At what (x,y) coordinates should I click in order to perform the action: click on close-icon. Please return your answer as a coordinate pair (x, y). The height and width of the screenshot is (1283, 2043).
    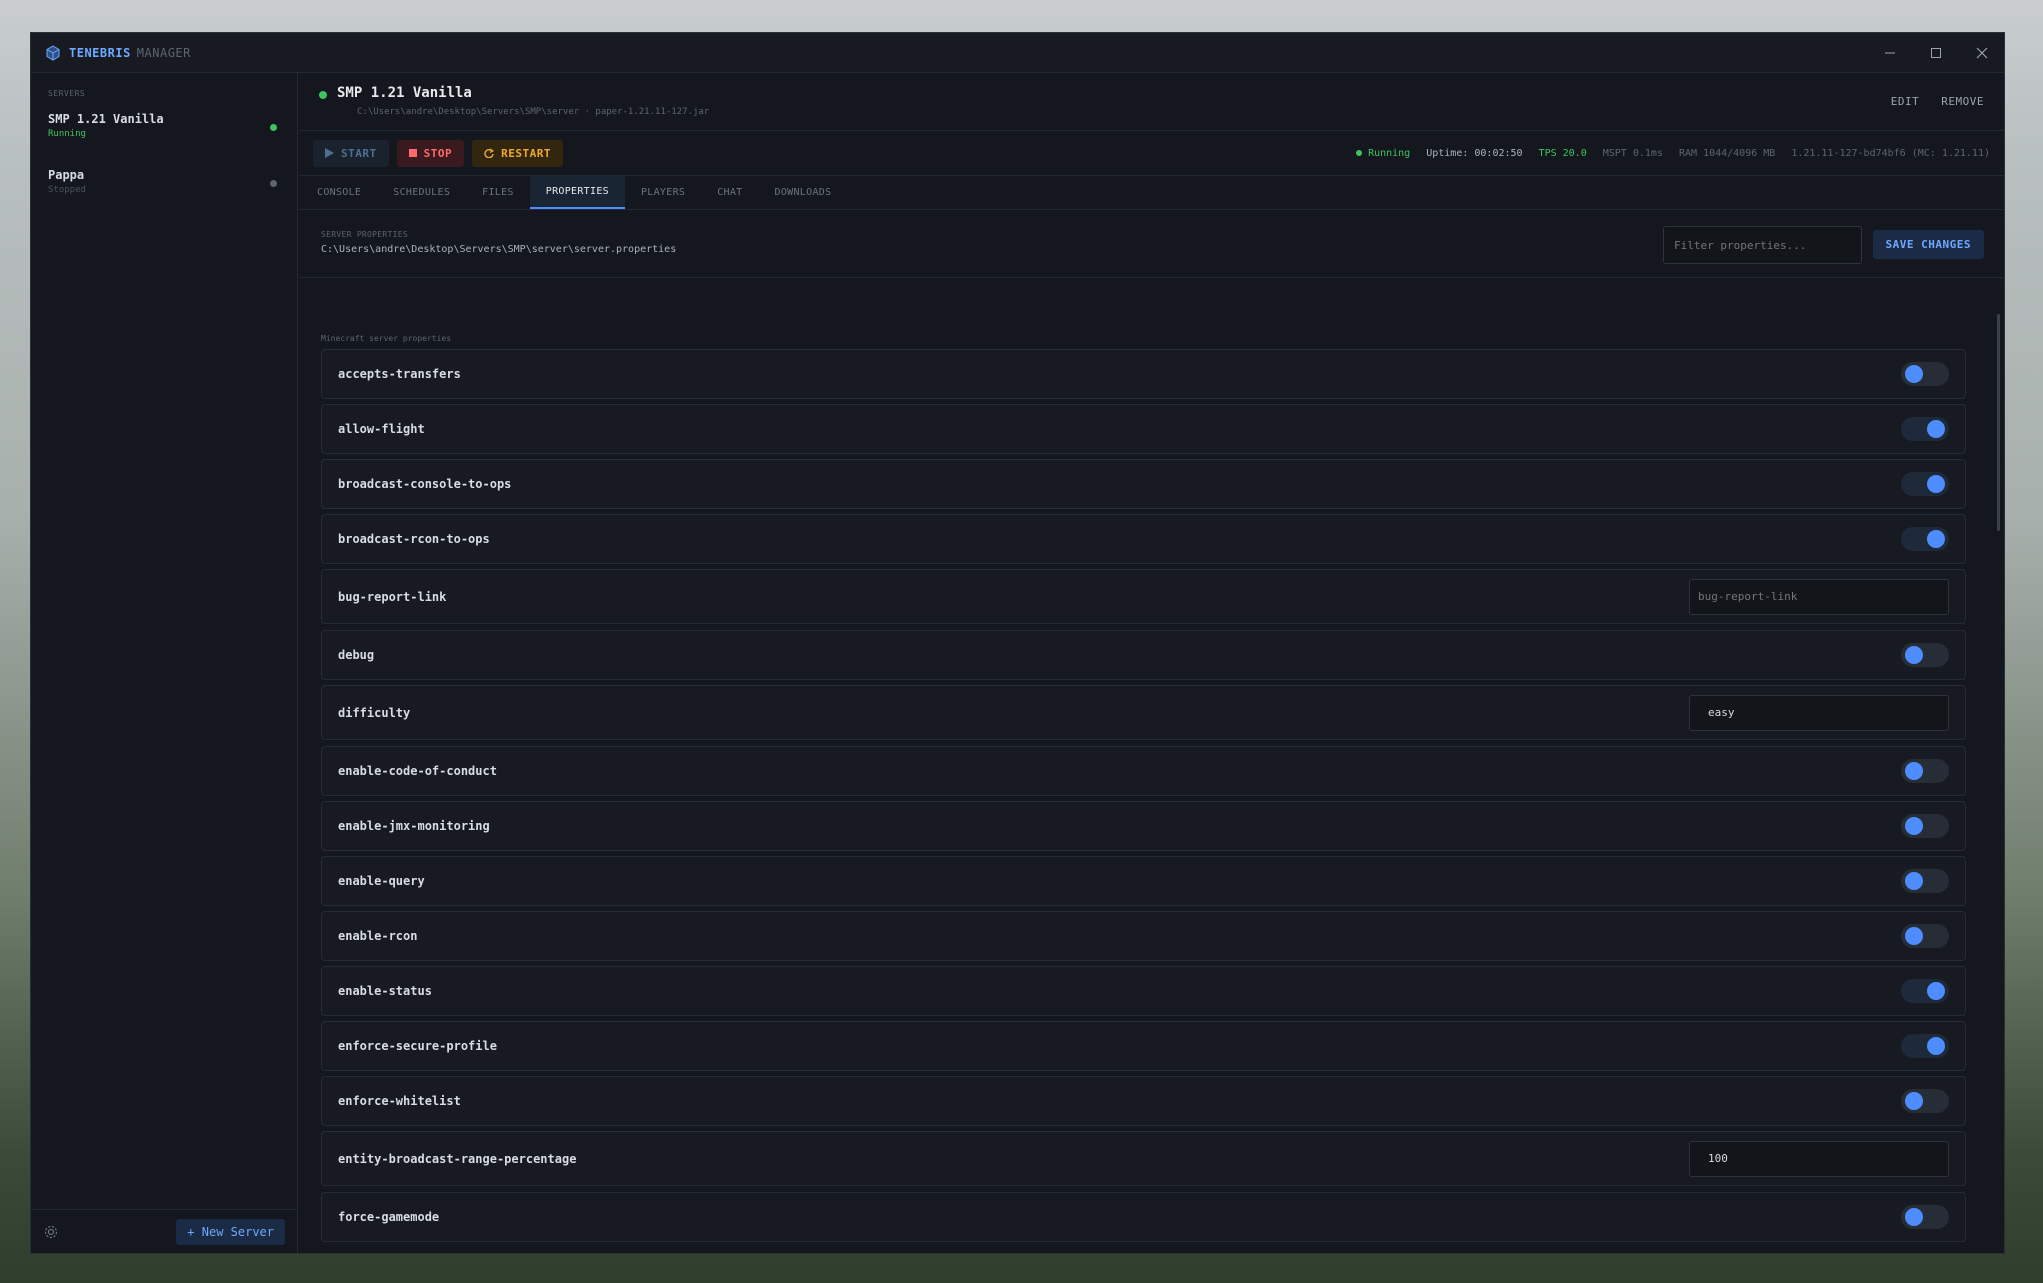
    Looking at the image, I should click on (1982, 53).